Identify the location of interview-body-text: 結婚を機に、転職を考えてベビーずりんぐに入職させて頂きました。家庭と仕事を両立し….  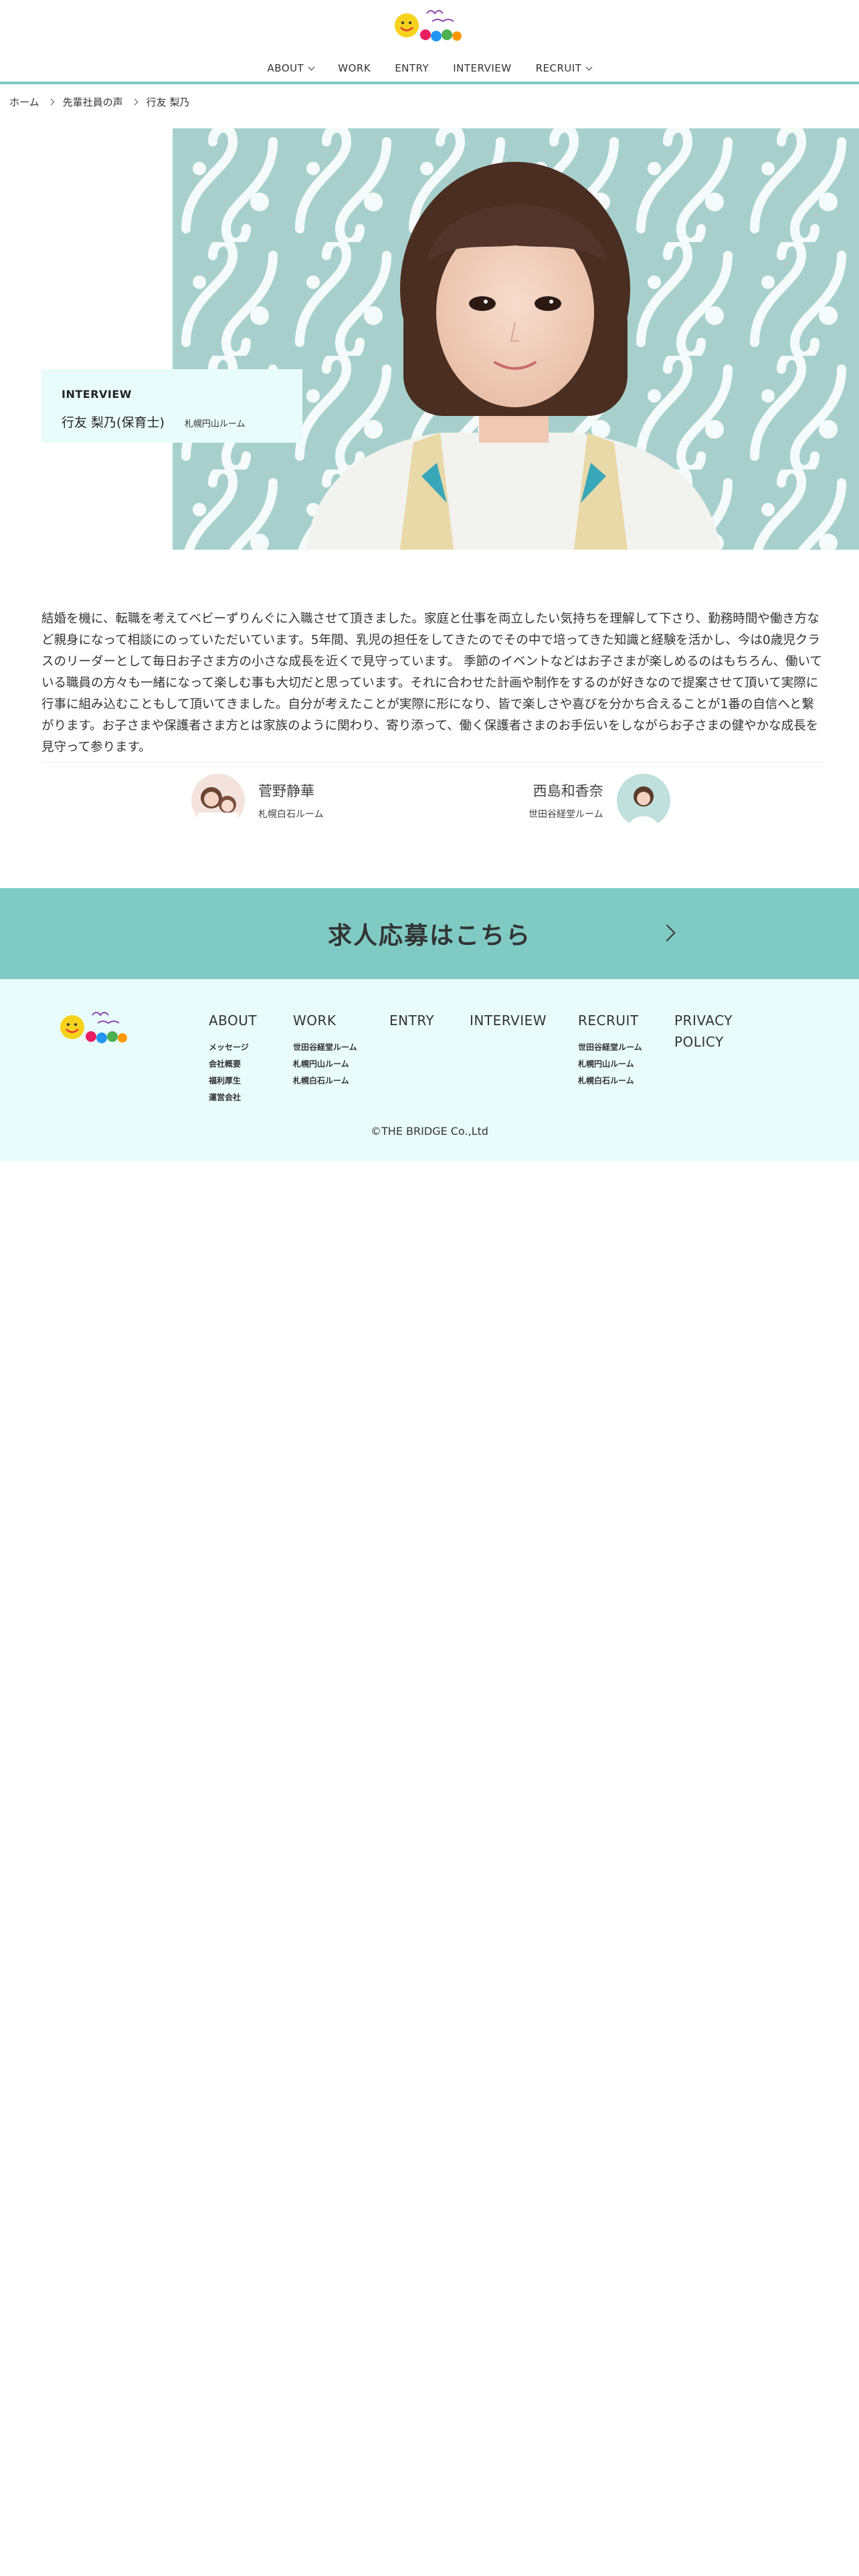
(432, 683).